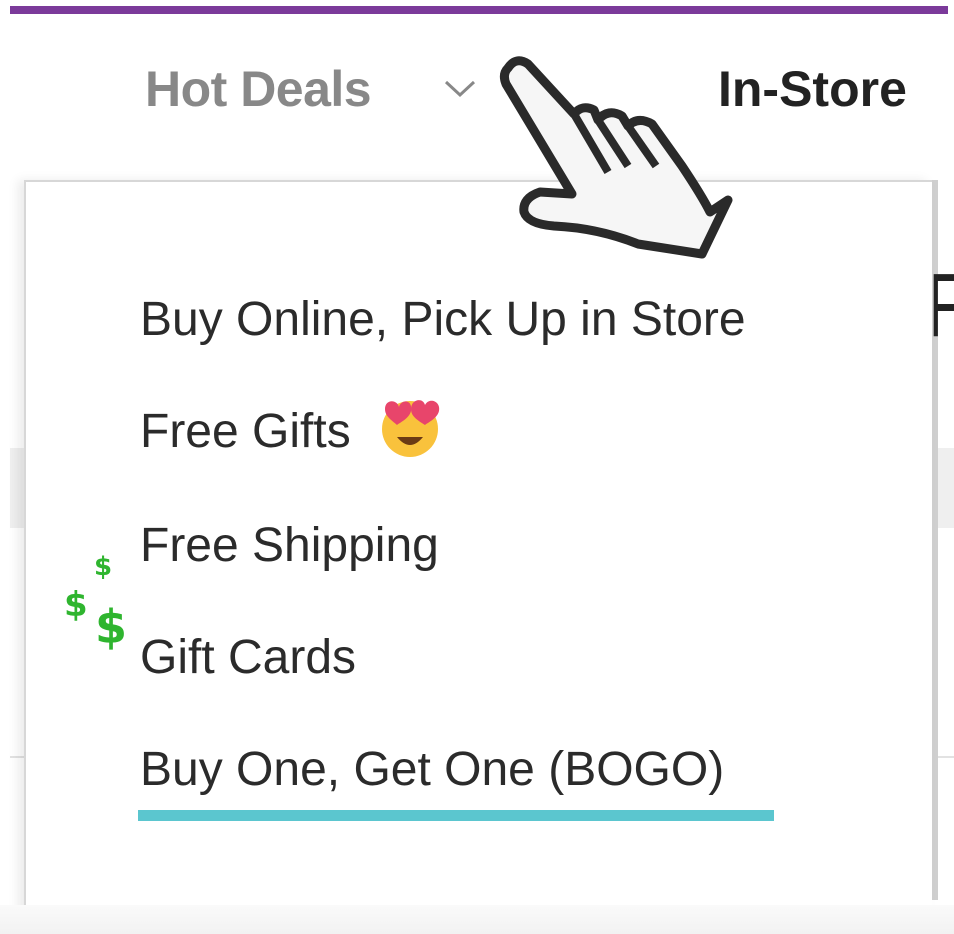 The height and width of the screenshot is (934, 954). Describe the element at coordinates (616, 157) in the screenshot. I see `pointing-hand-cursor-icon` at that location.